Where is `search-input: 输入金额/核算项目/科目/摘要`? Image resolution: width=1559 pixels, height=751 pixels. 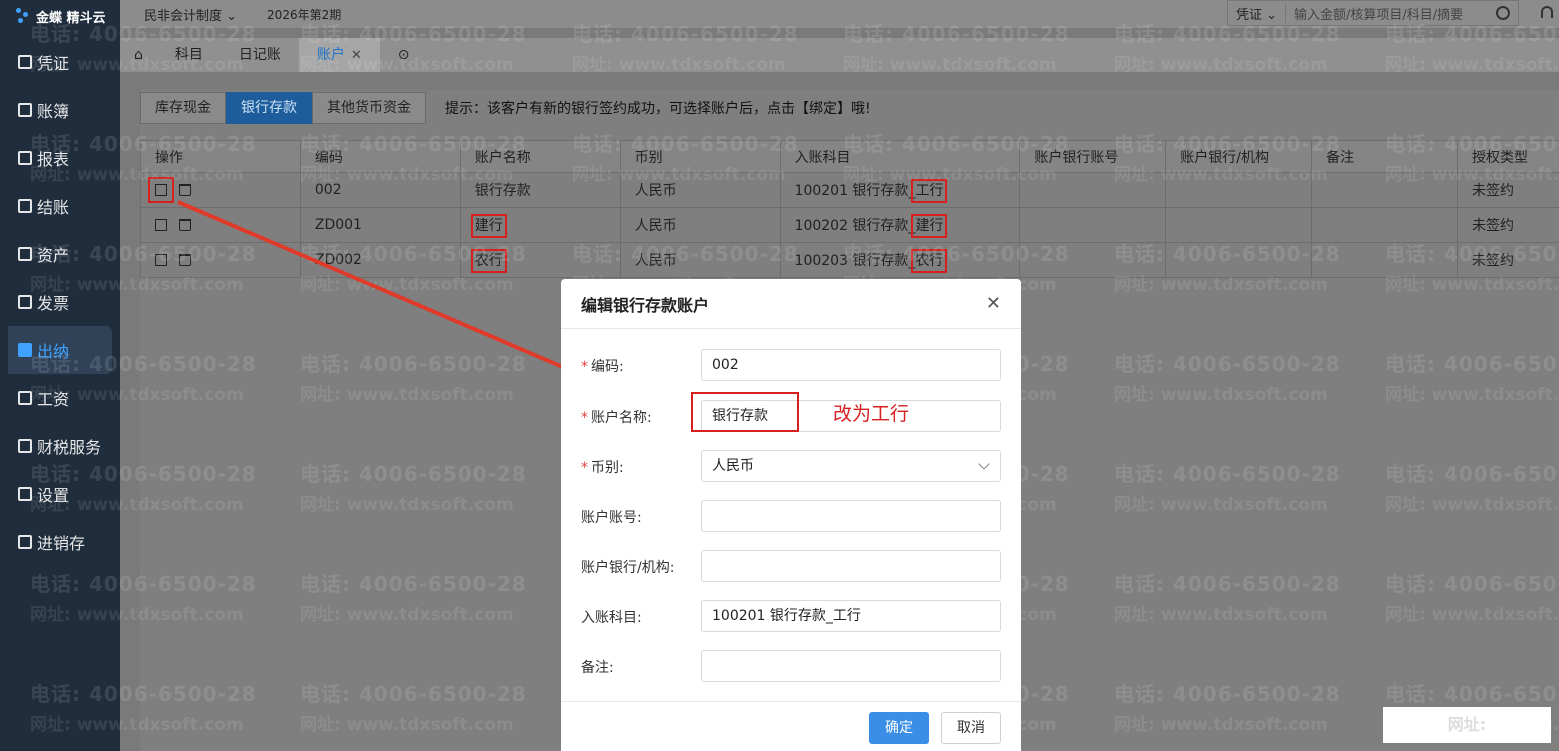 search-input: 输入金额/核算项目/科目/摘要 is located at coordinates (1391, 13).